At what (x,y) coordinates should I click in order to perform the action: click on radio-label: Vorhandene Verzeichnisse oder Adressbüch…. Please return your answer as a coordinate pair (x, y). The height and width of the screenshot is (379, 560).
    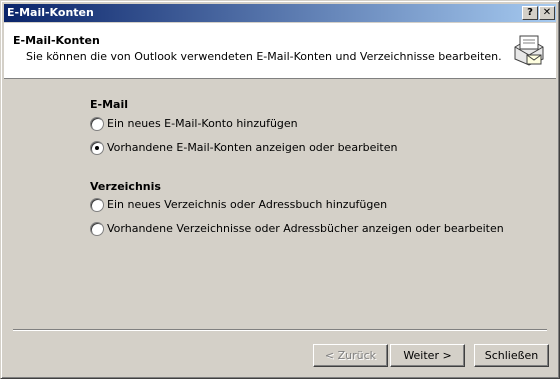
    Looking at the image, I should click on (305, 228).